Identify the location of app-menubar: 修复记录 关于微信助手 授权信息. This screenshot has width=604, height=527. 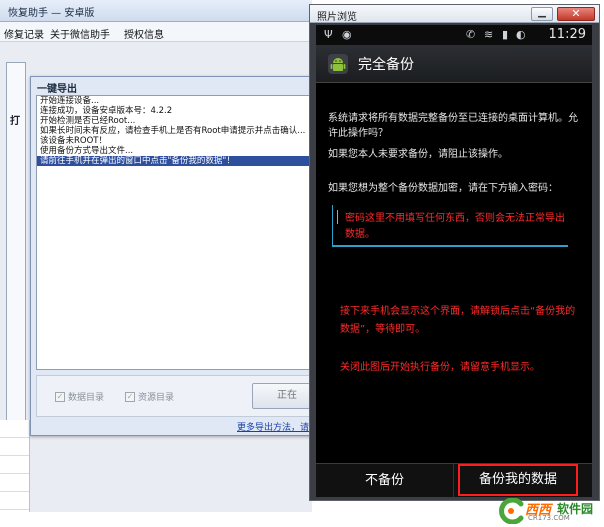
(156, 32).